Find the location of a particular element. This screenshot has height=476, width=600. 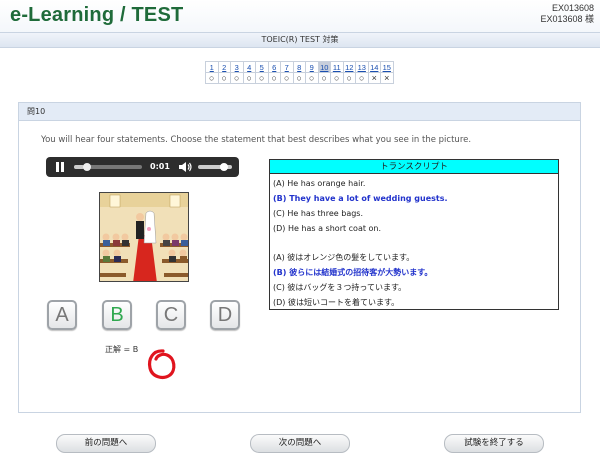

volume-icon is located at coordinates (185, 167).